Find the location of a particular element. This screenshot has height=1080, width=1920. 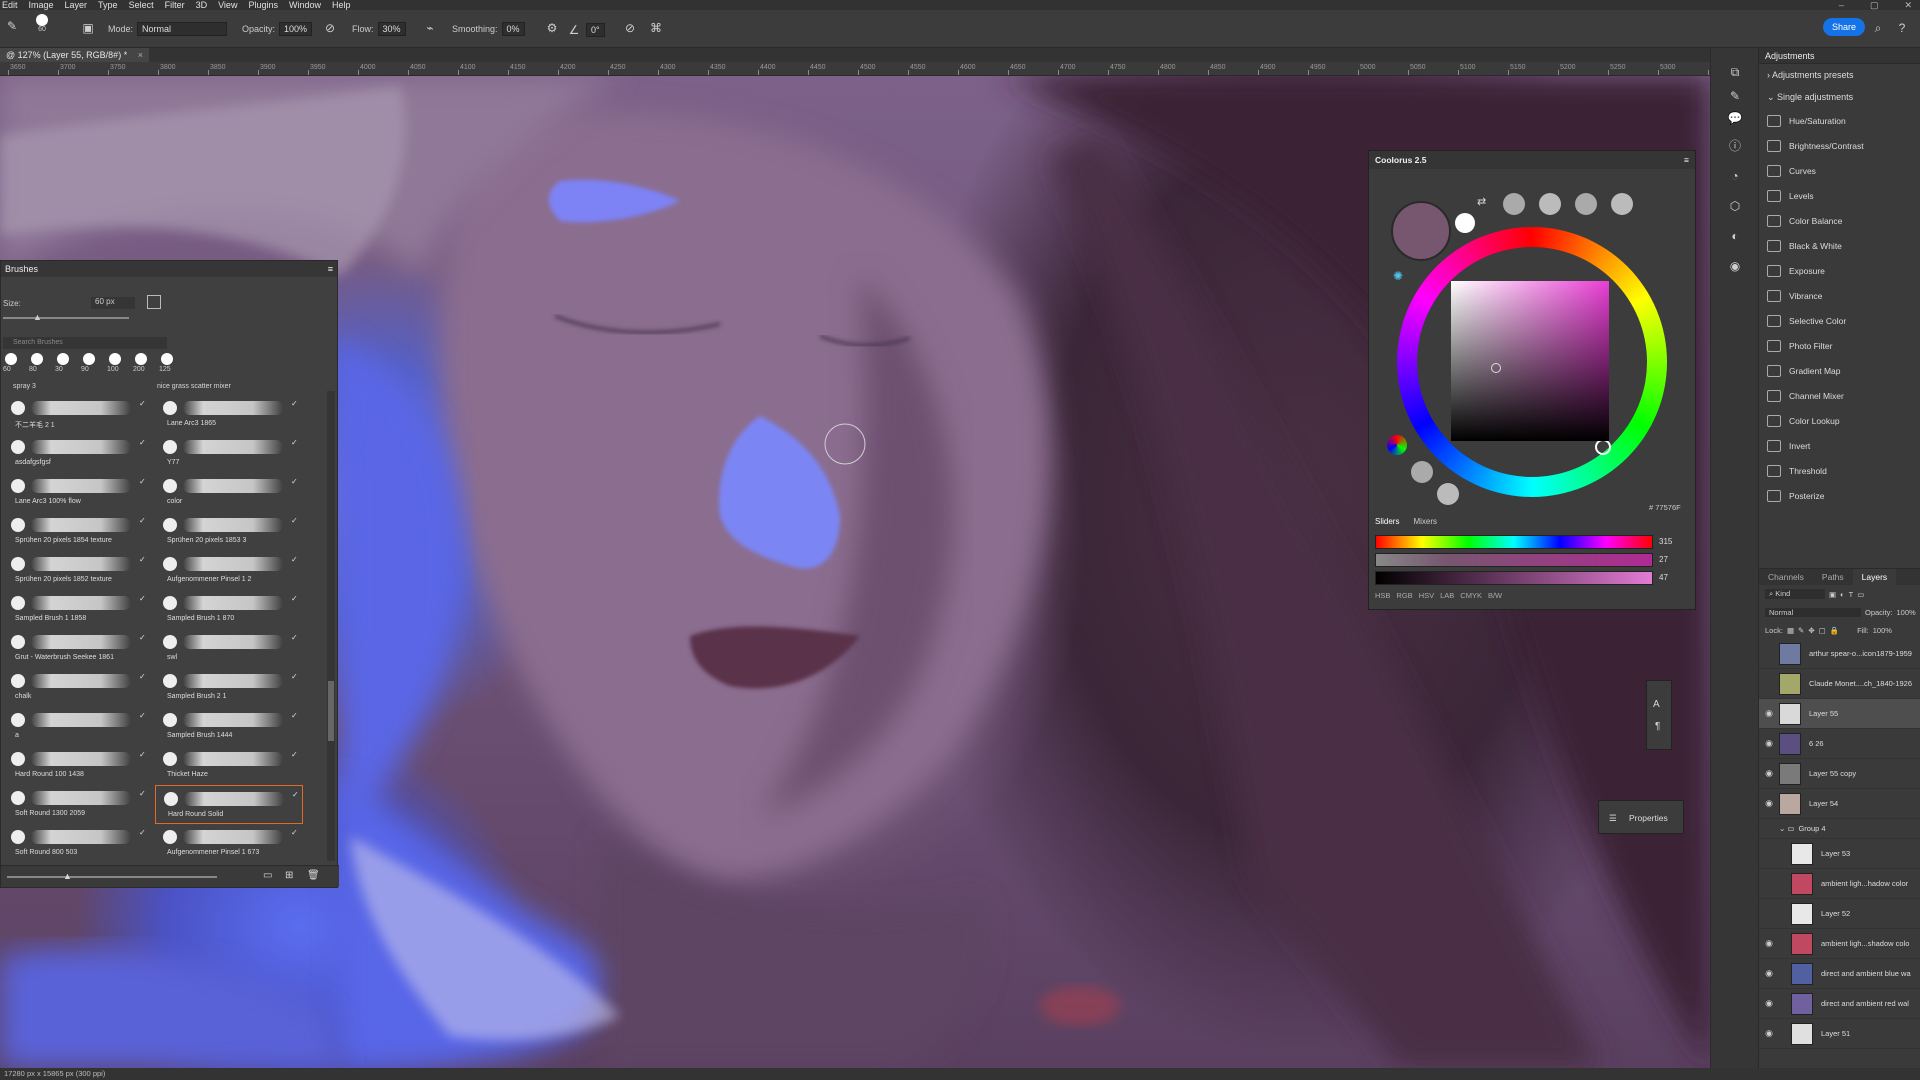

symmetry-icon: ⌘ is located at coordinates (656, 28).